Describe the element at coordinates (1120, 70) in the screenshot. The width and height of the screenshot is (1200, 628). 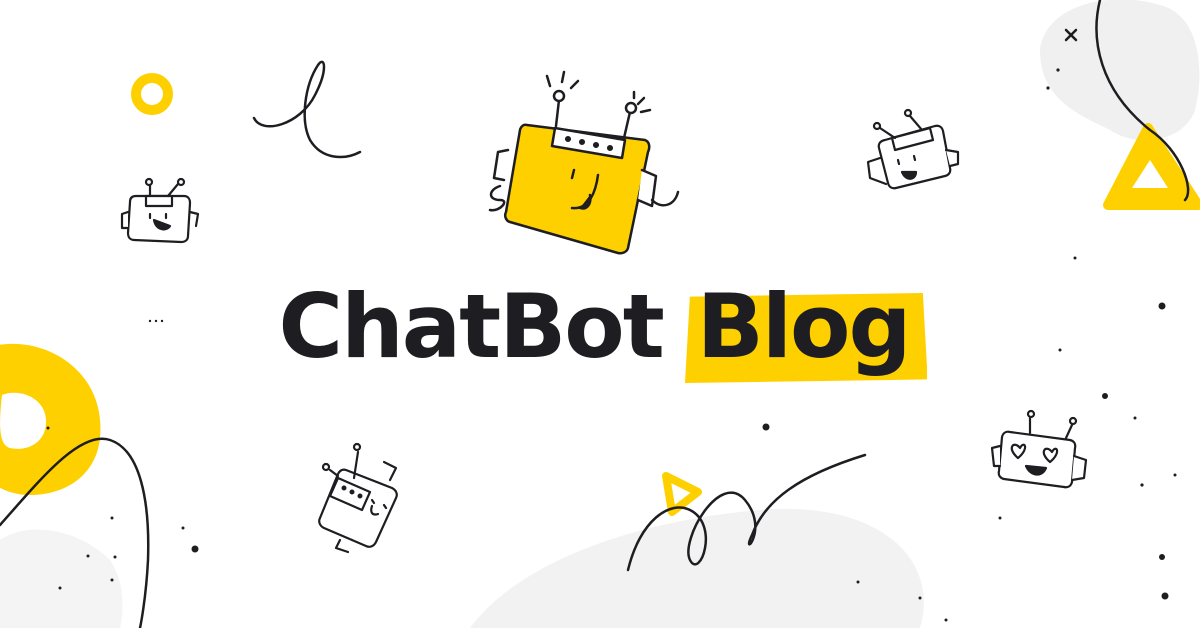
I see `gray-blob-top-right` at that location.